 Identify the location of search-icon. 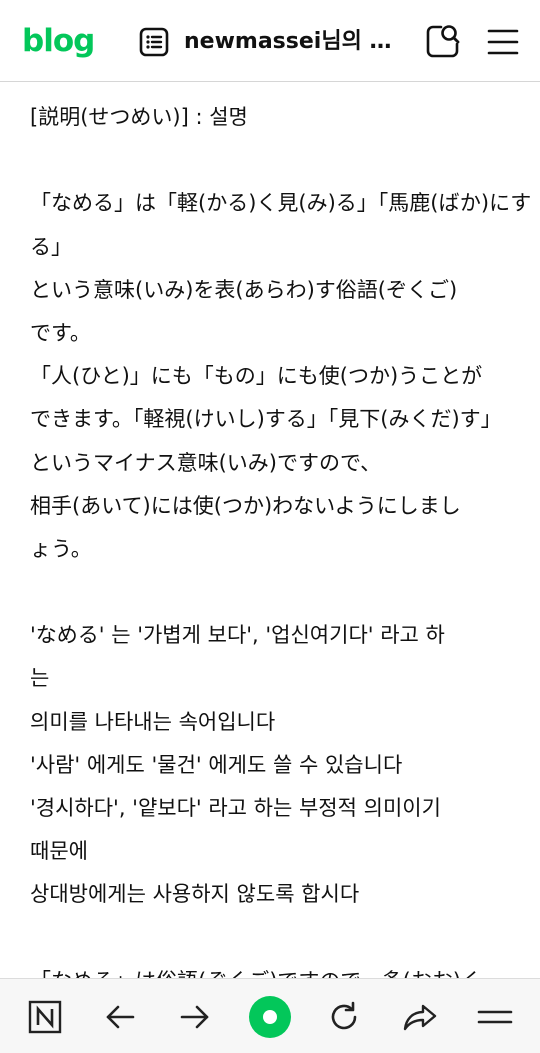
(443, 41).